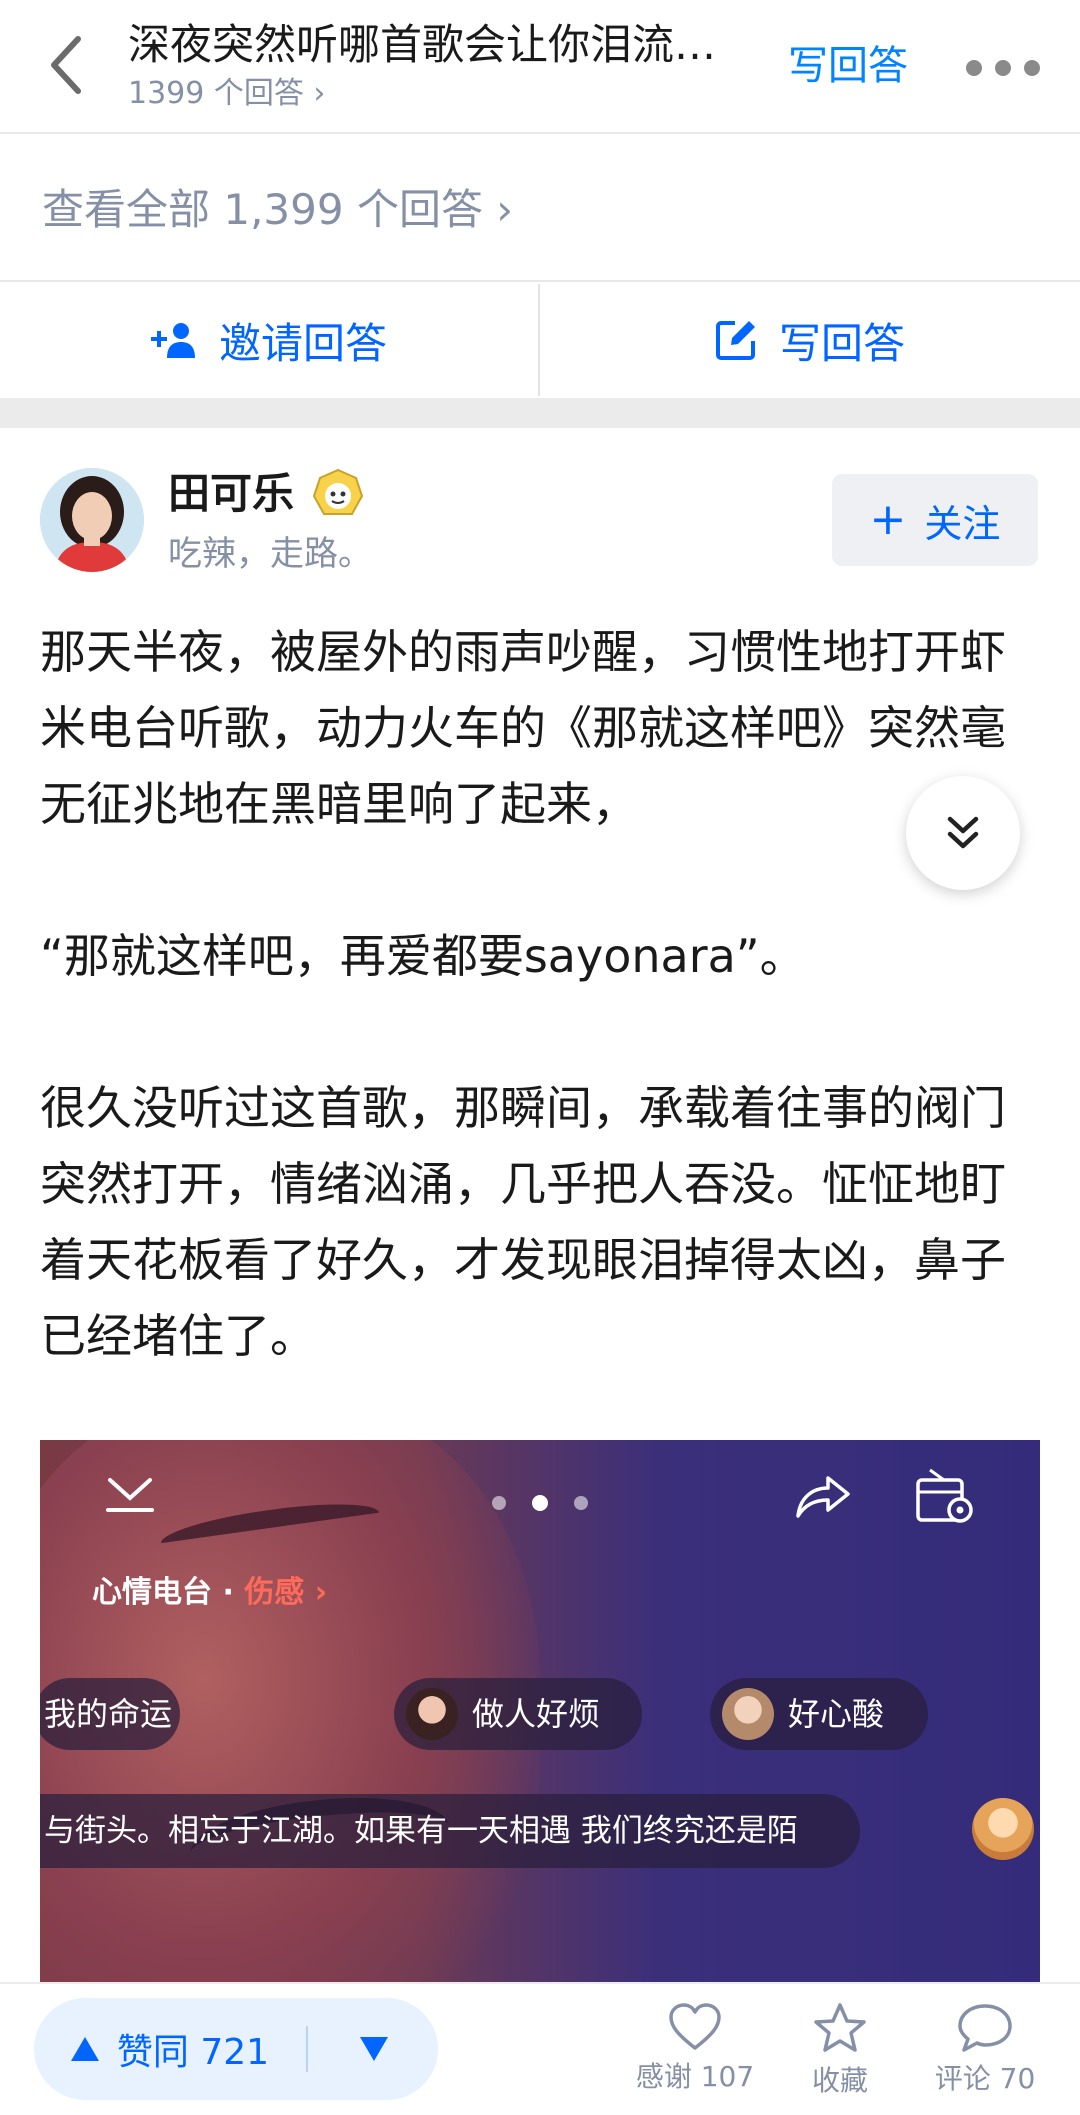  I want to click on mood-radio-tag: 伤感 ›, so click(286, 1592).